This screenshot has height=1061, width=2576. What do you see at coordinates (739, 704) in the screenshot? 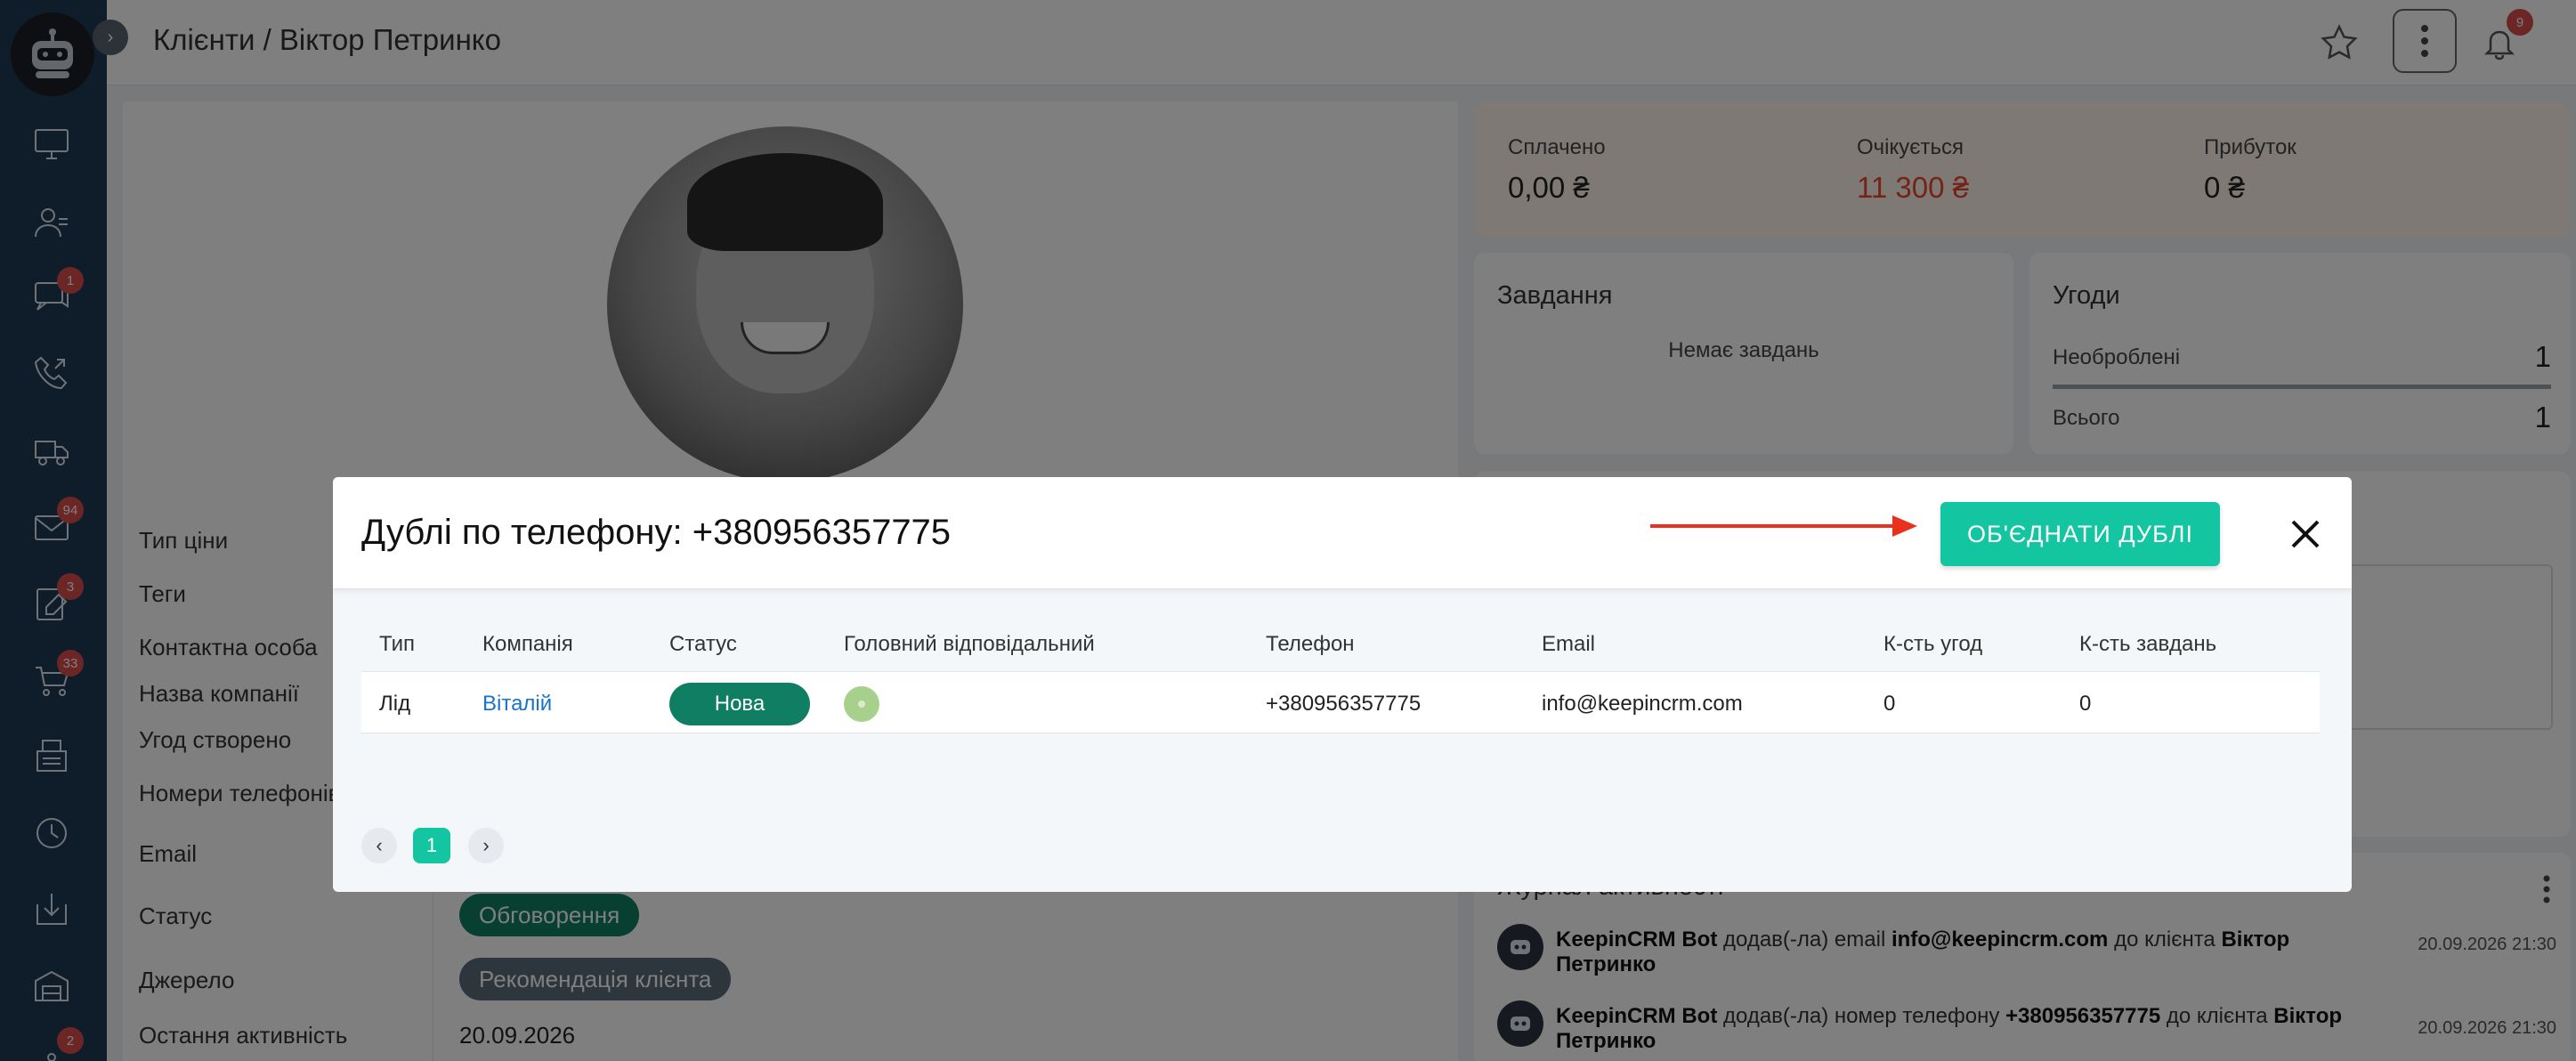
I see `cell-status-badge: Нова` at bounding box center [739, 704].